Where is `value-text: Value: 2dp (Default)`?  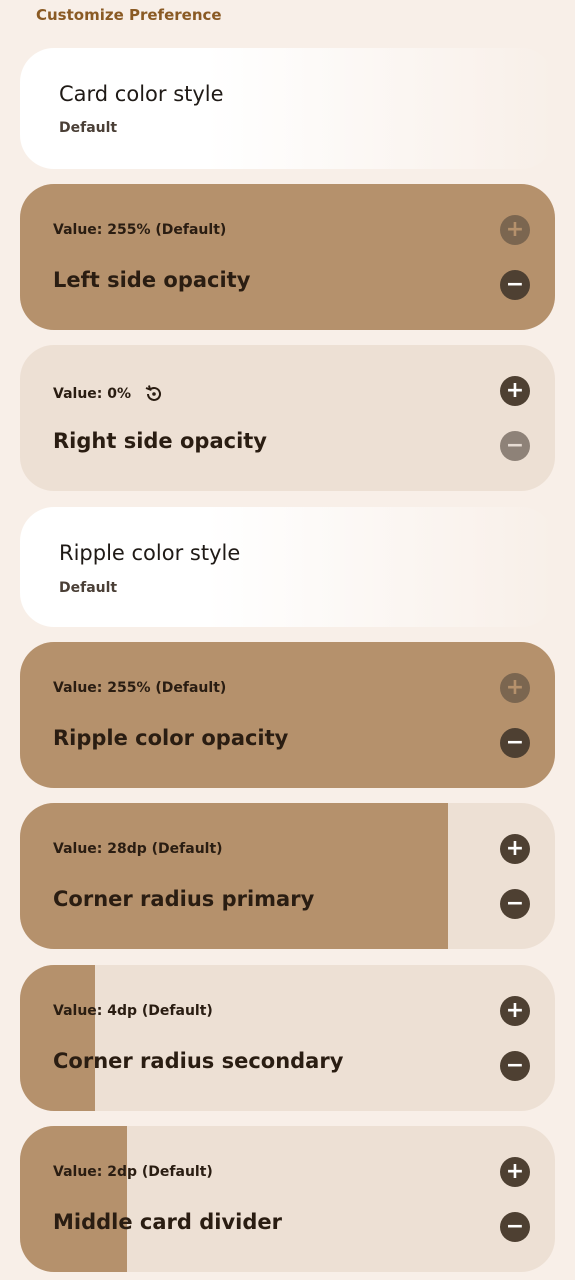 value-text: Value: 2dp (Default) is located at coordinates (133, 1172).